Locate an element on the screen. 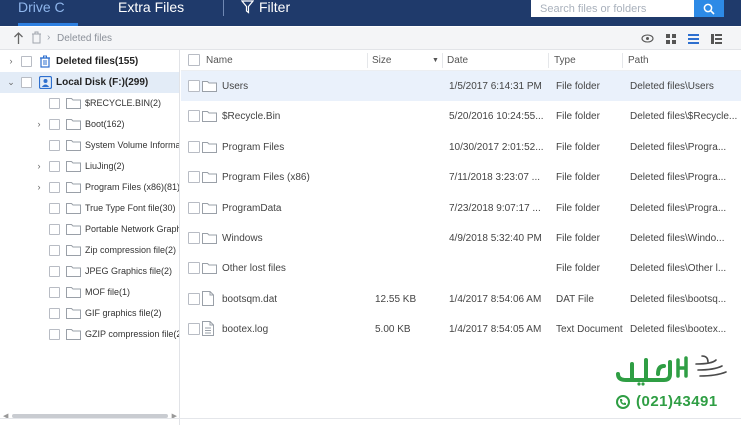 The height and width of the screenshot is (425, 741). search-button is located at coordinates (709, 8).